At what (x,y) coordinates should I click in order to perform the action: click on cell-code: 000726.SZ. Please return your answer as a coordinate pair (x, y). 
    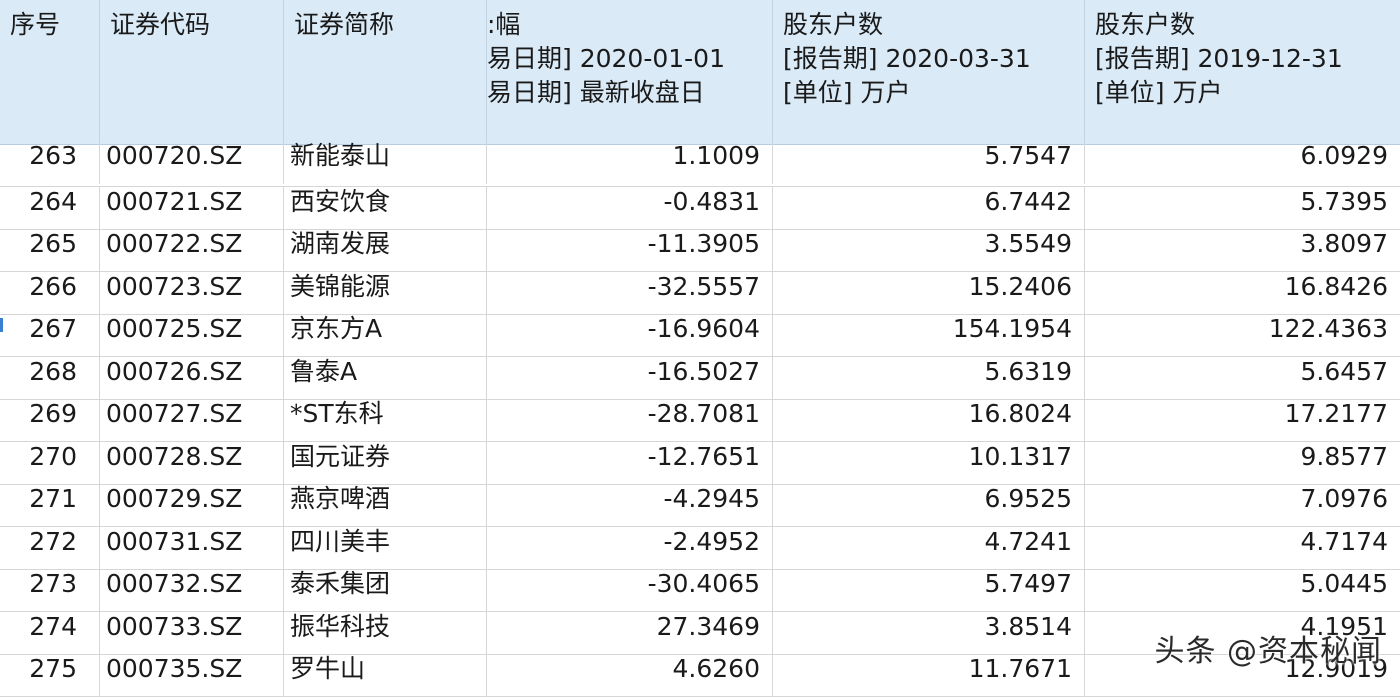
    Looking at the image, I should click on (192, 378).